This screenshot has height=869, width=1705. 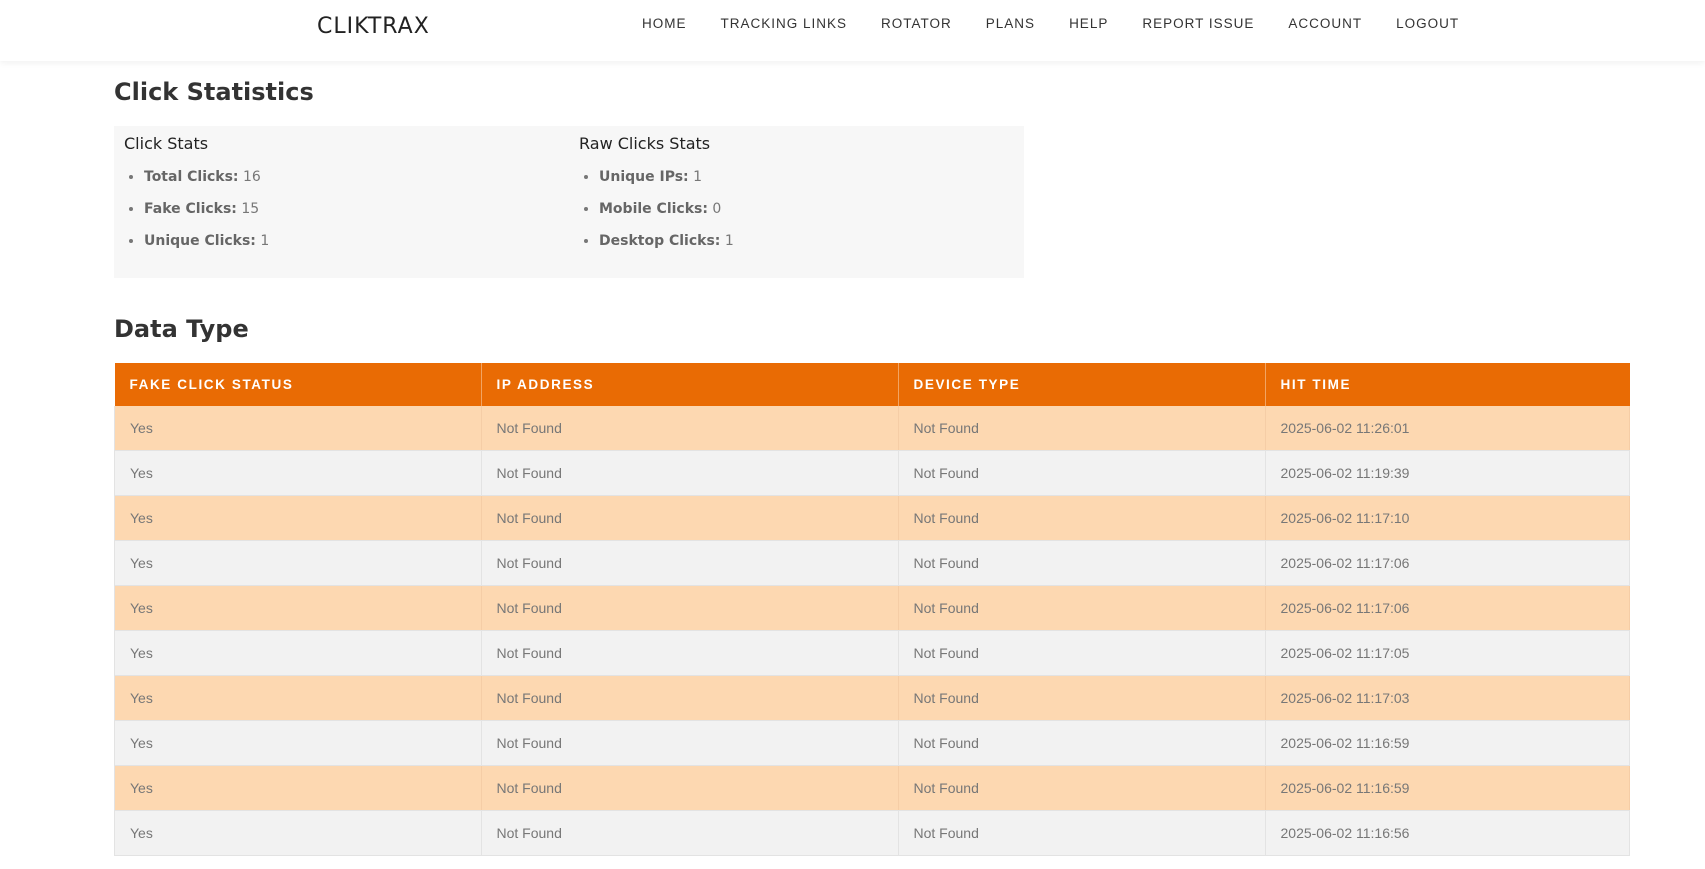 What do you see at coordinates (206, 177) in the screenshot?
I see `stat-total-clicks: Total Clicks: 16` at bounding box center [206, 177].